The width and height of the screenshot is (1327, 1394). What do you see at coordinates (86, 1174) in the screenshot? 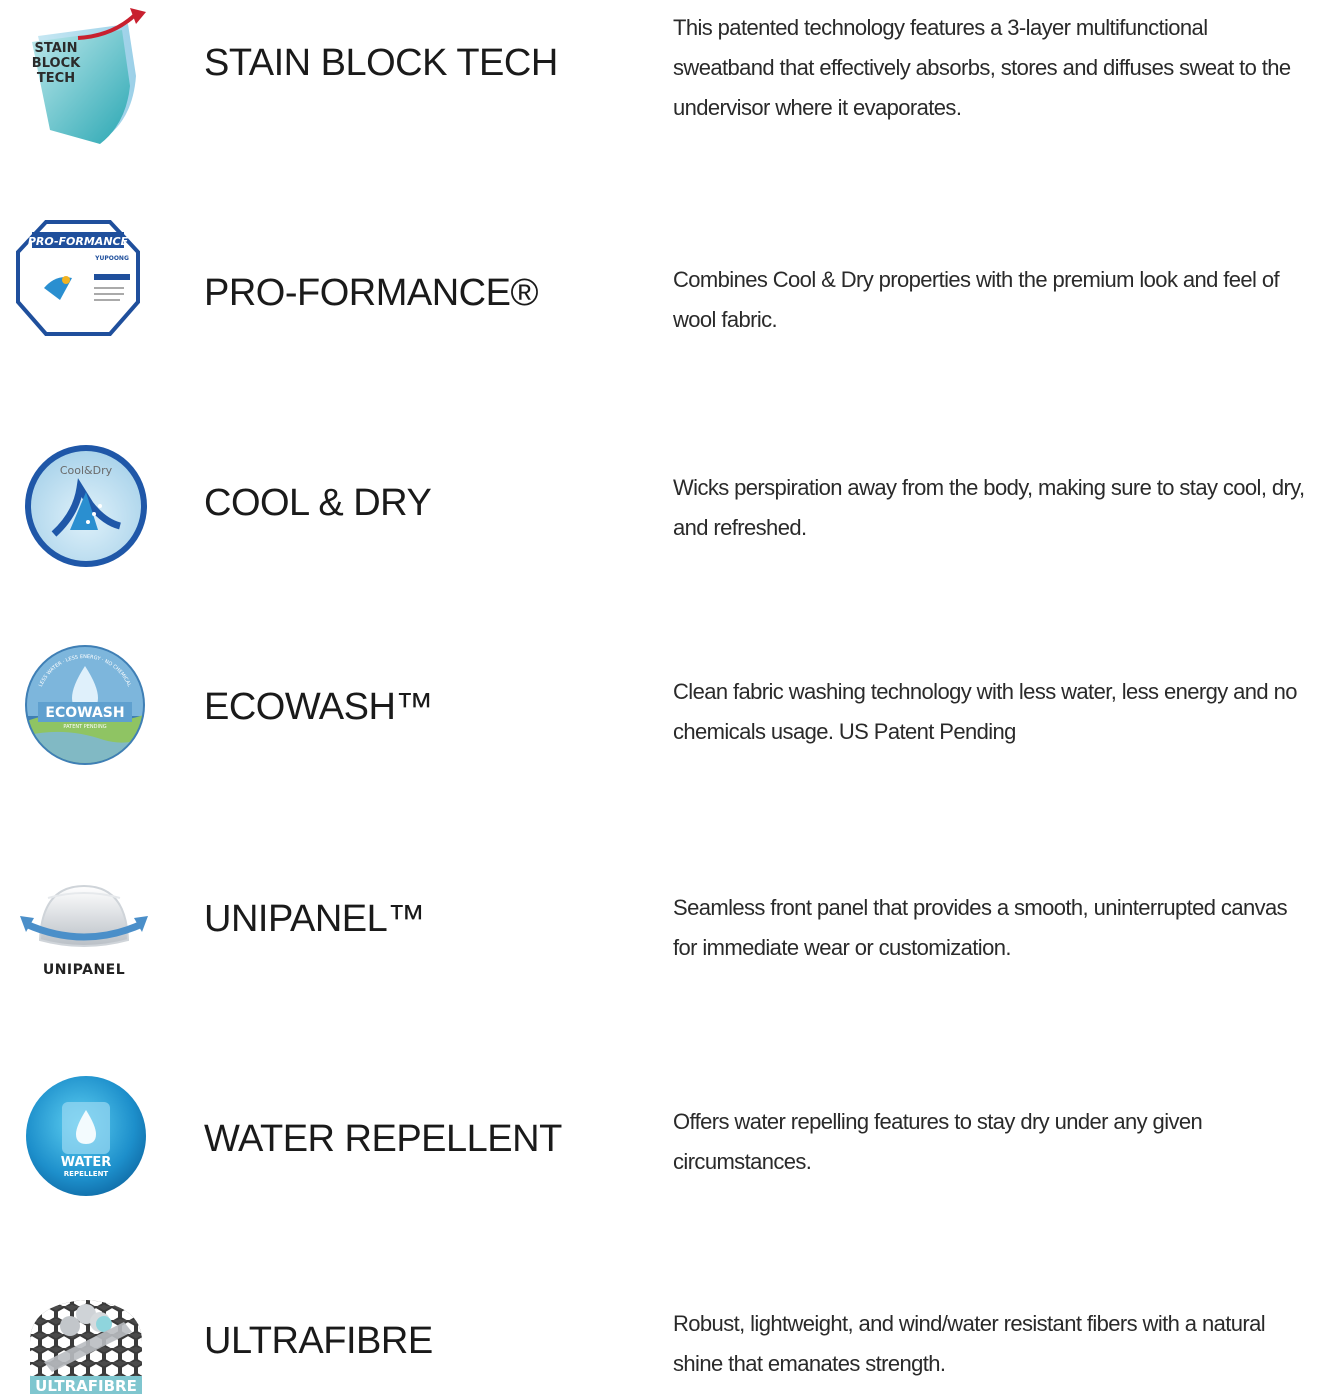
I see `logo-text-repellent: REPELLENT` at bounding box center [86, 1174].